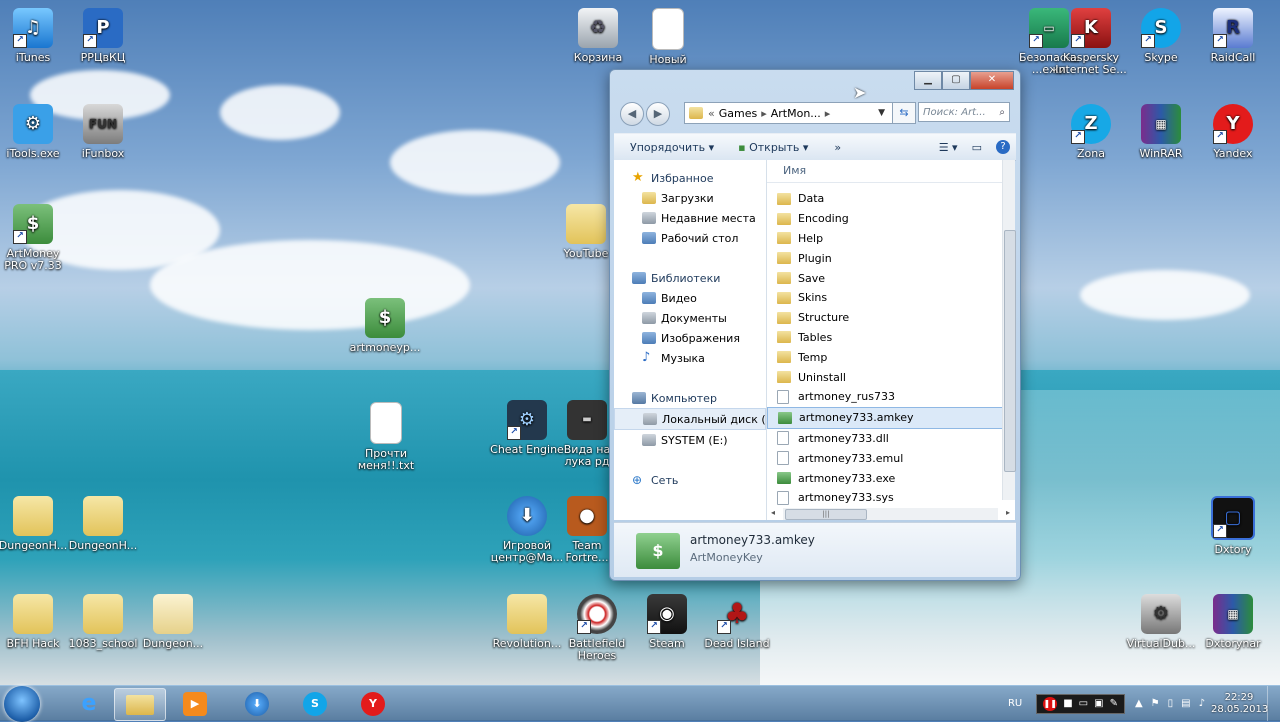 The height and width of the screenshot is (722, 1280). Describe the element at coordinates (690, 338) in the screenshot. I see `nav-item-pictures: Изображения` at that location.